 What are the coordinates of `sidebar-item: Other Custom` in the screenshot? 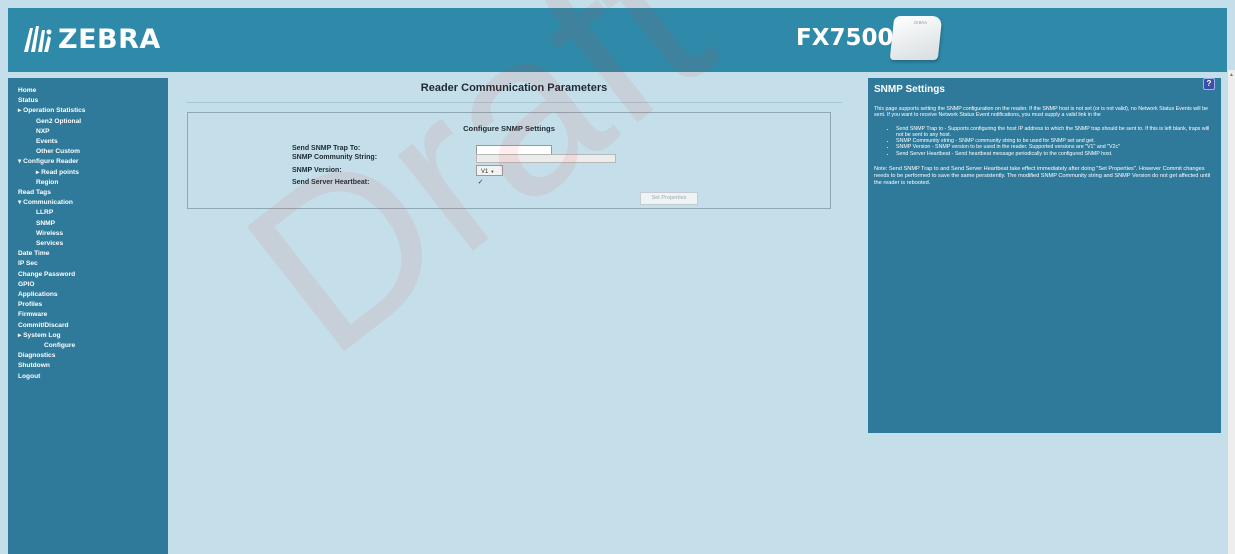 It's located at (88, 152).